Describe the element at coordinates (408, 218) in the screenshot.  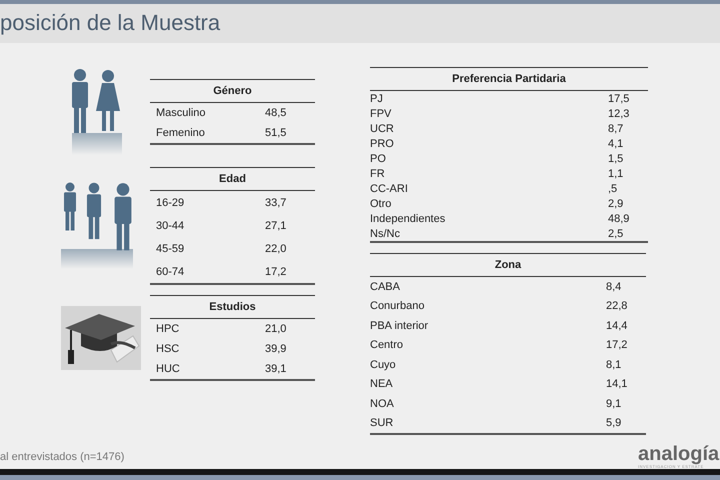
I see `row-label: Independientes` at that location.